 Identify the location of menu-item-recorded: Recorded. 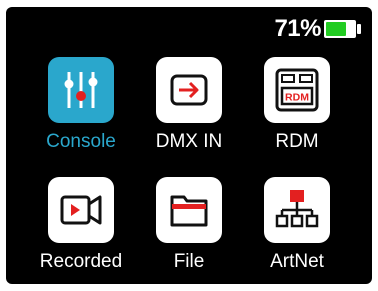
(81, 227).